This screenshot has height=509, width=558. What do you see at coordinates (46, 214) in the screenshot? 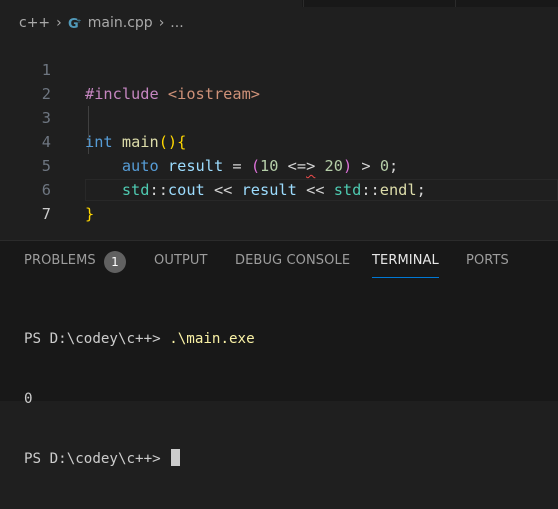
I see `line-number-active: 7` at bounding box center [46, 214].